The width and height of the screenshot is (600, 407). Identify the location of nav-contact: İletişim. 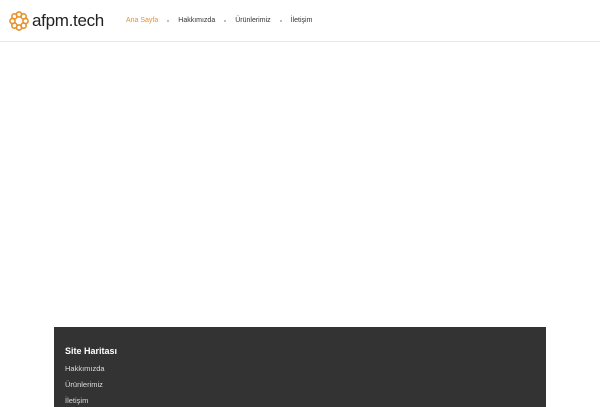
(302, 20).